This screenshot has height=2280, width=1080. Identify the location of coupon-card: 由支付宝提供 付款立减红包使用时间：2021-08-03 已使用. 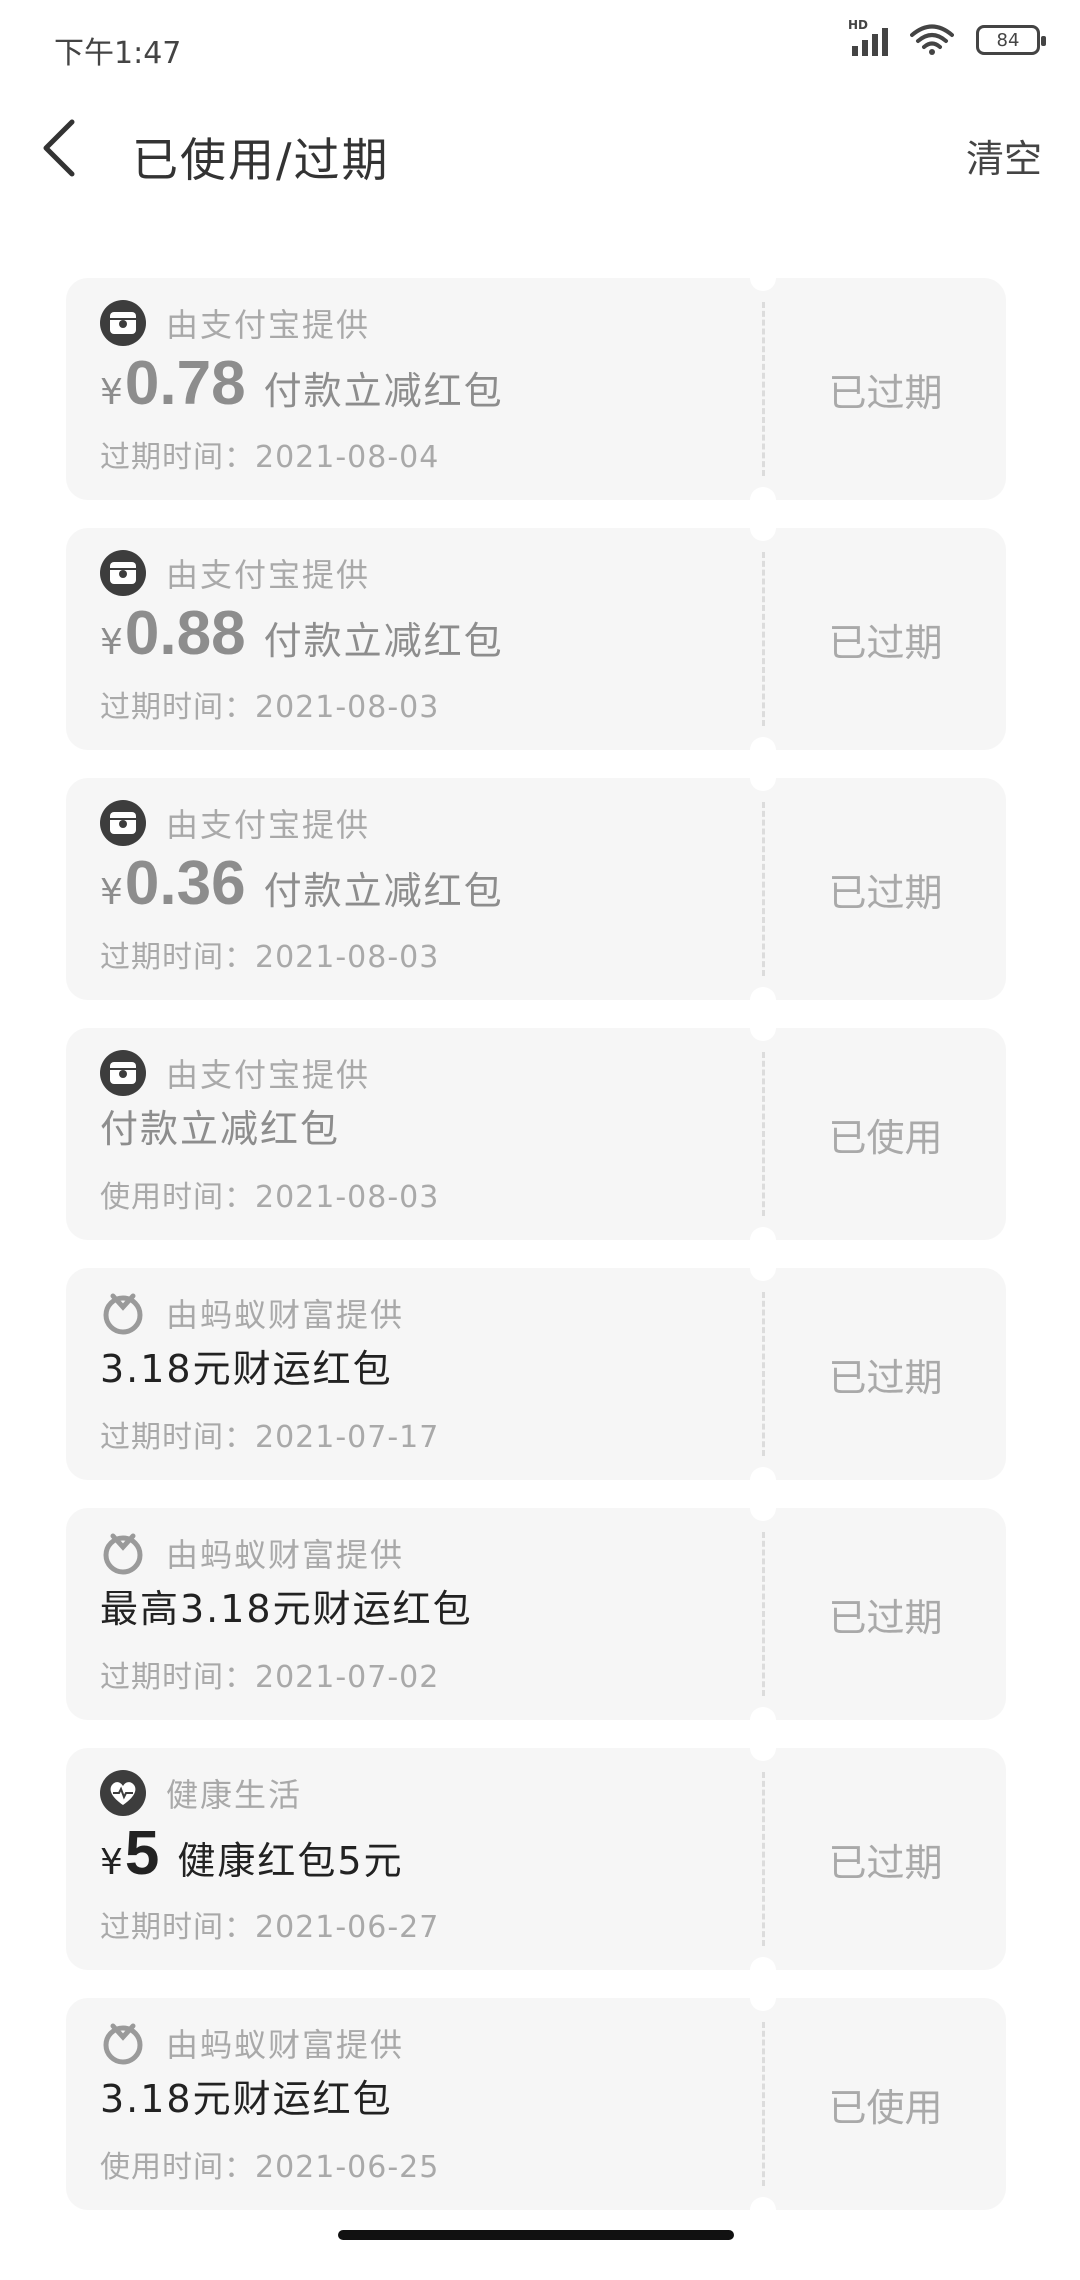
(536, 1134).